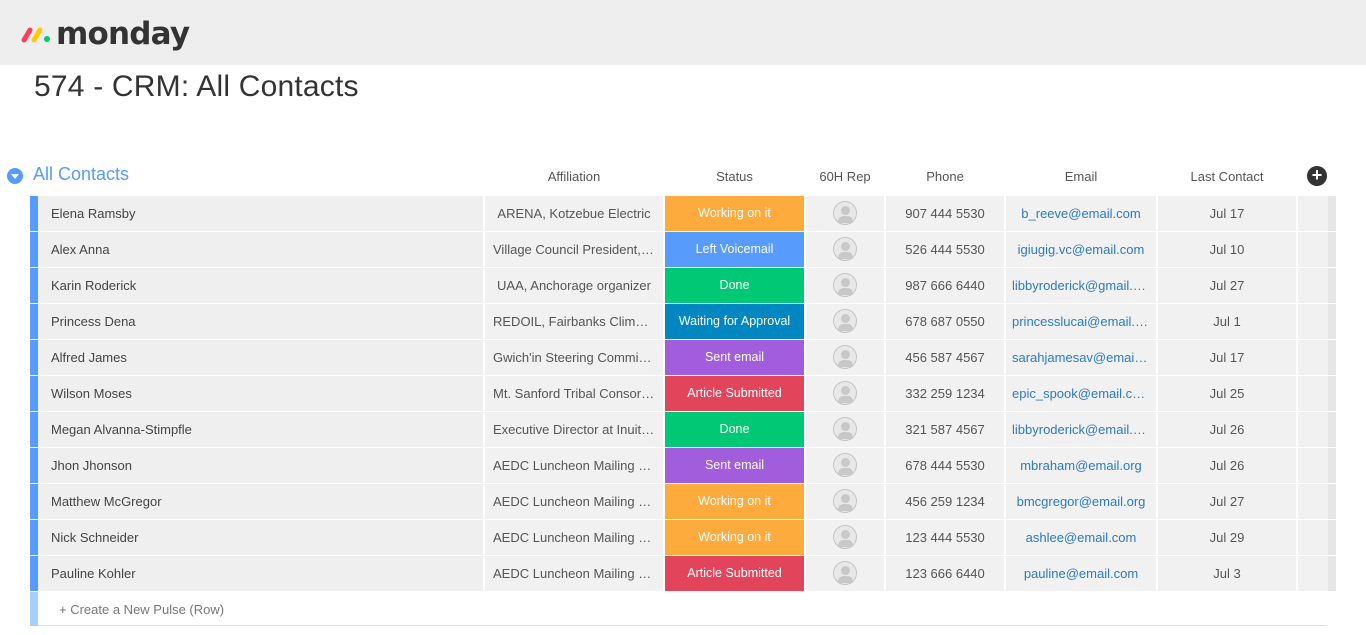 The width and height of the screenshot is (1366, 635). Describe the element at coordinates (1081, 501) in the screenshot. I see `email-cell: bmcgregor@email.org` at that location.